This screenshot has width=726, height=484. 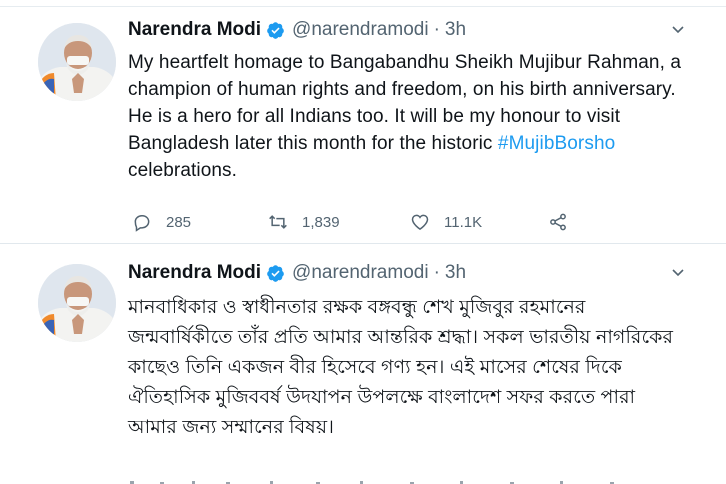 What do you see at coordinates (558, 222) in the screenshot?
I see `share-icon` at bounding box center [558, 222].